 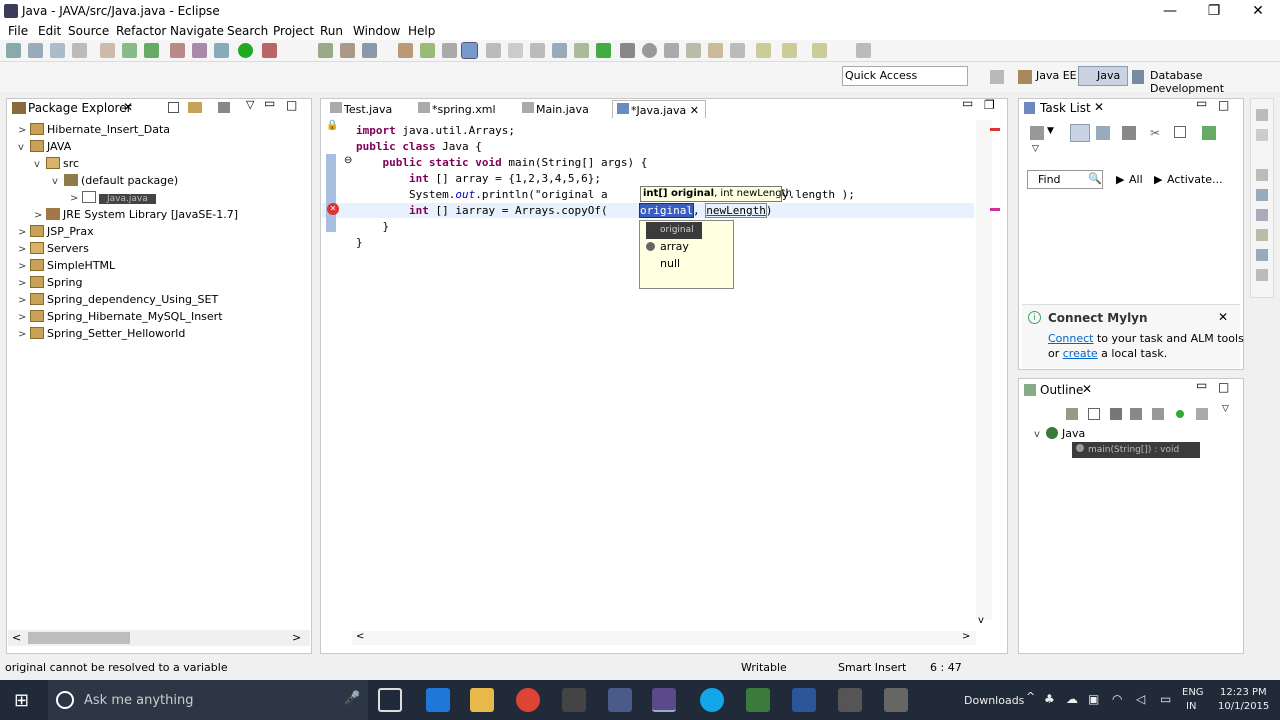 What do you see at coordinates (1070, 338) in the screenshot?
I see `connect-link: Connect` at bounding box center [1070, 338].